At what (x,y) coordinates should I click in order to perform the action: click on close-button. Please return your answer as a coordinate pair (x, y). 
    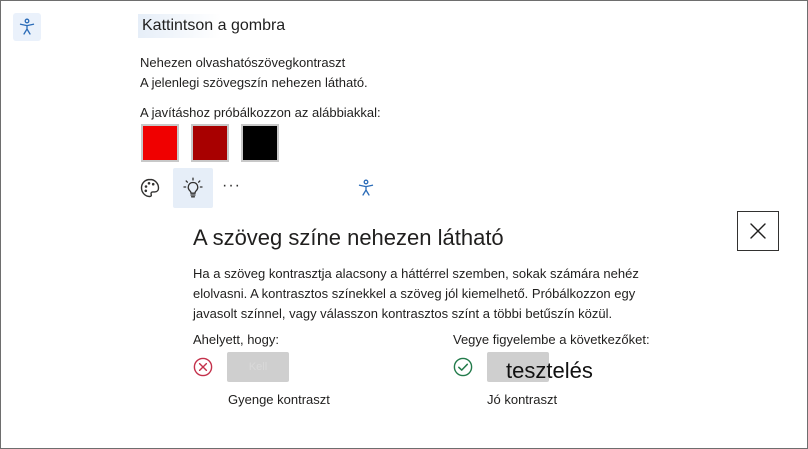
    Looking at the image, I should click on (758, 231).